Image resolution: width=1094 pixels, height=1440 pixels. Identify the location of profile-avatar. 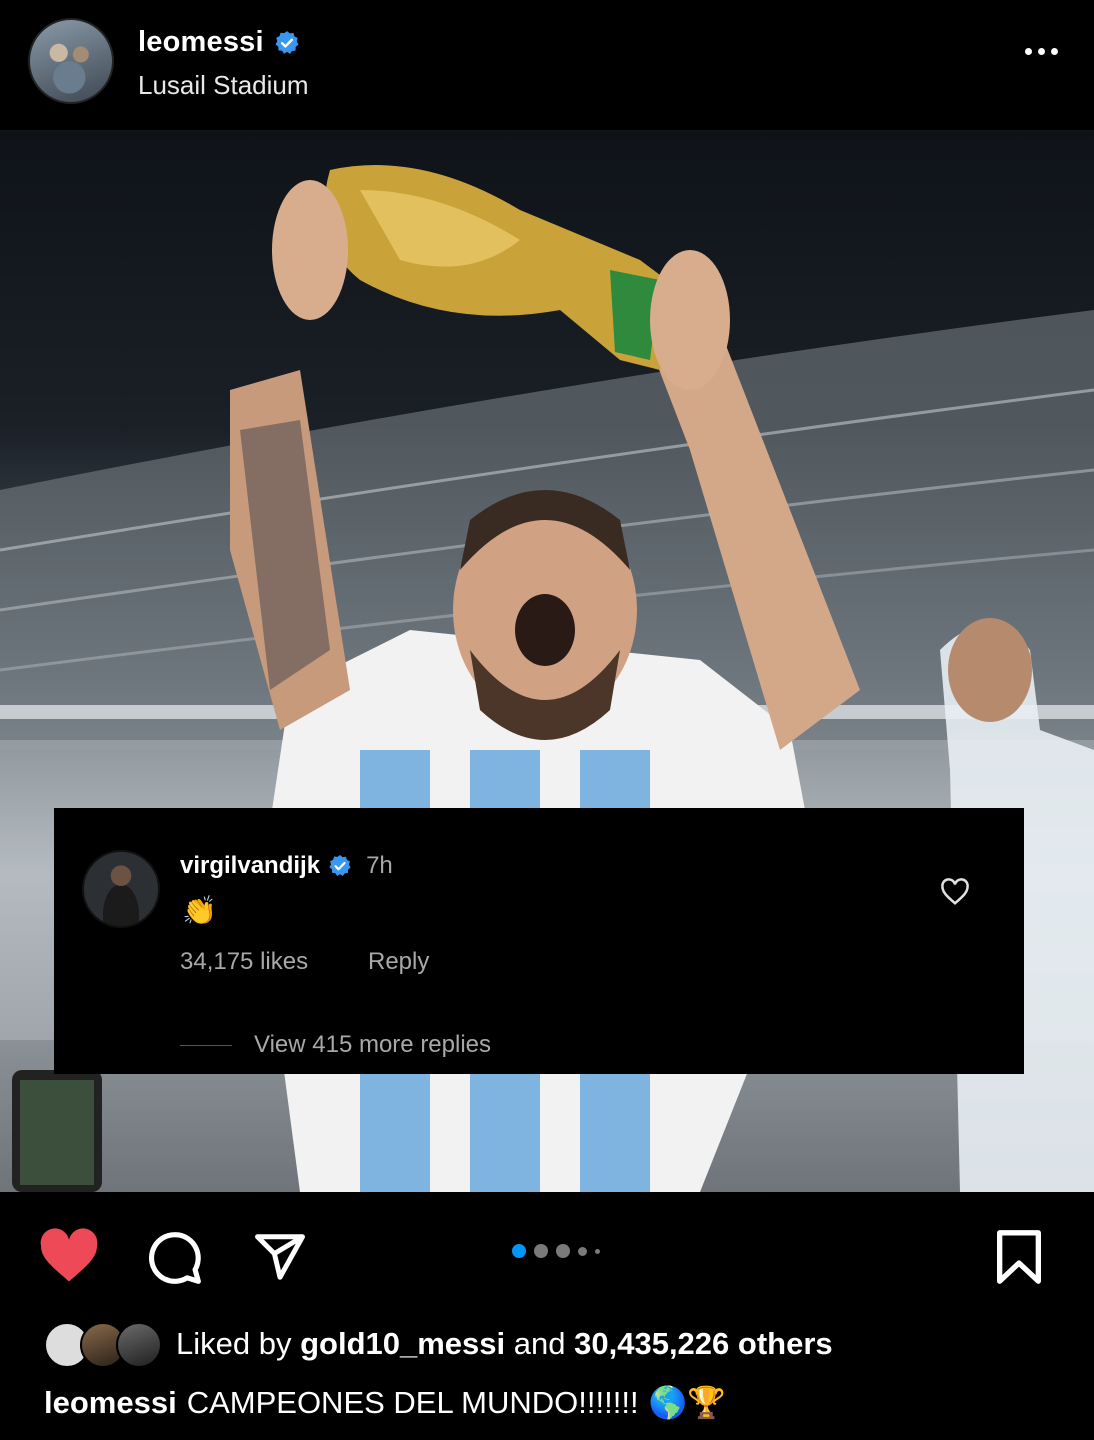
(71, 61).